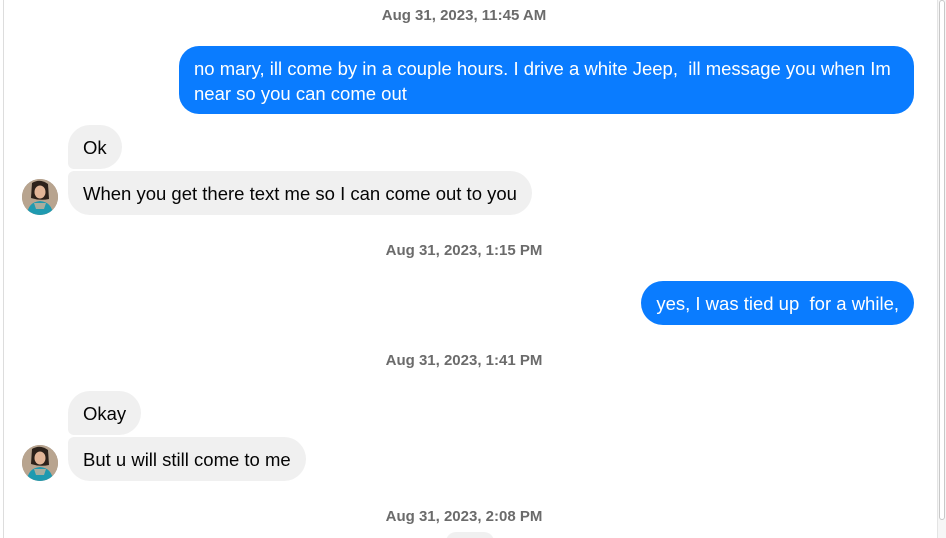  I want to click on outgoing-message-bubble: yes, I was tied up for a while,, so click(777, 303).